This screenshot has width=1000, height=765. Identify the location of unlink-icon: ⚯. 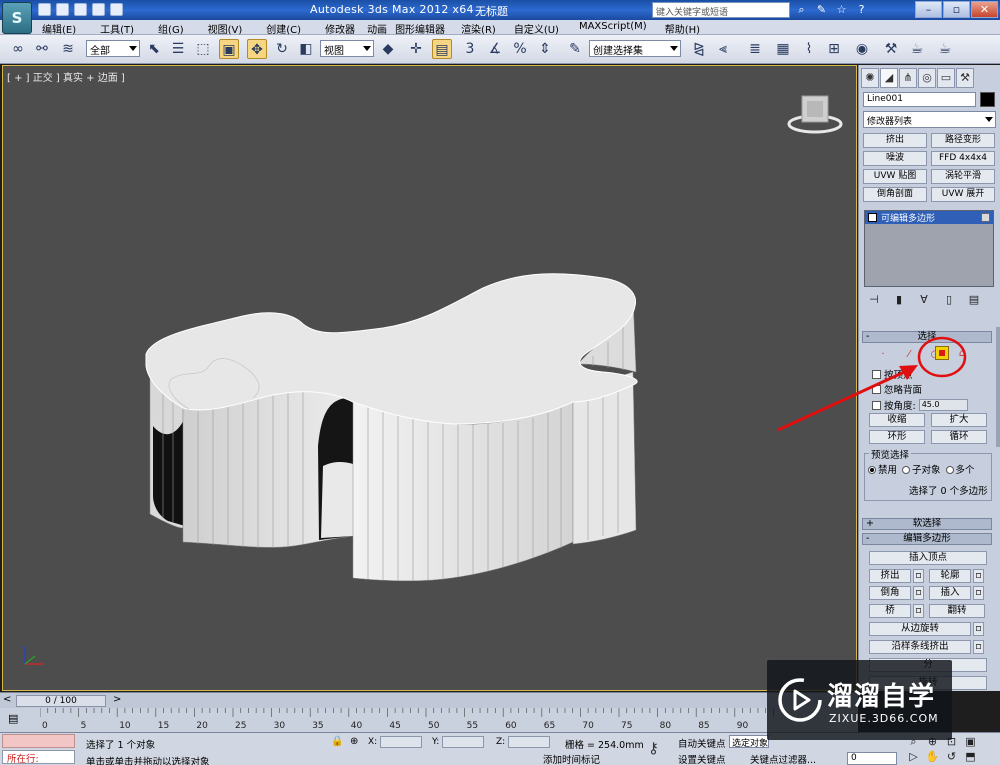
(42, 49).